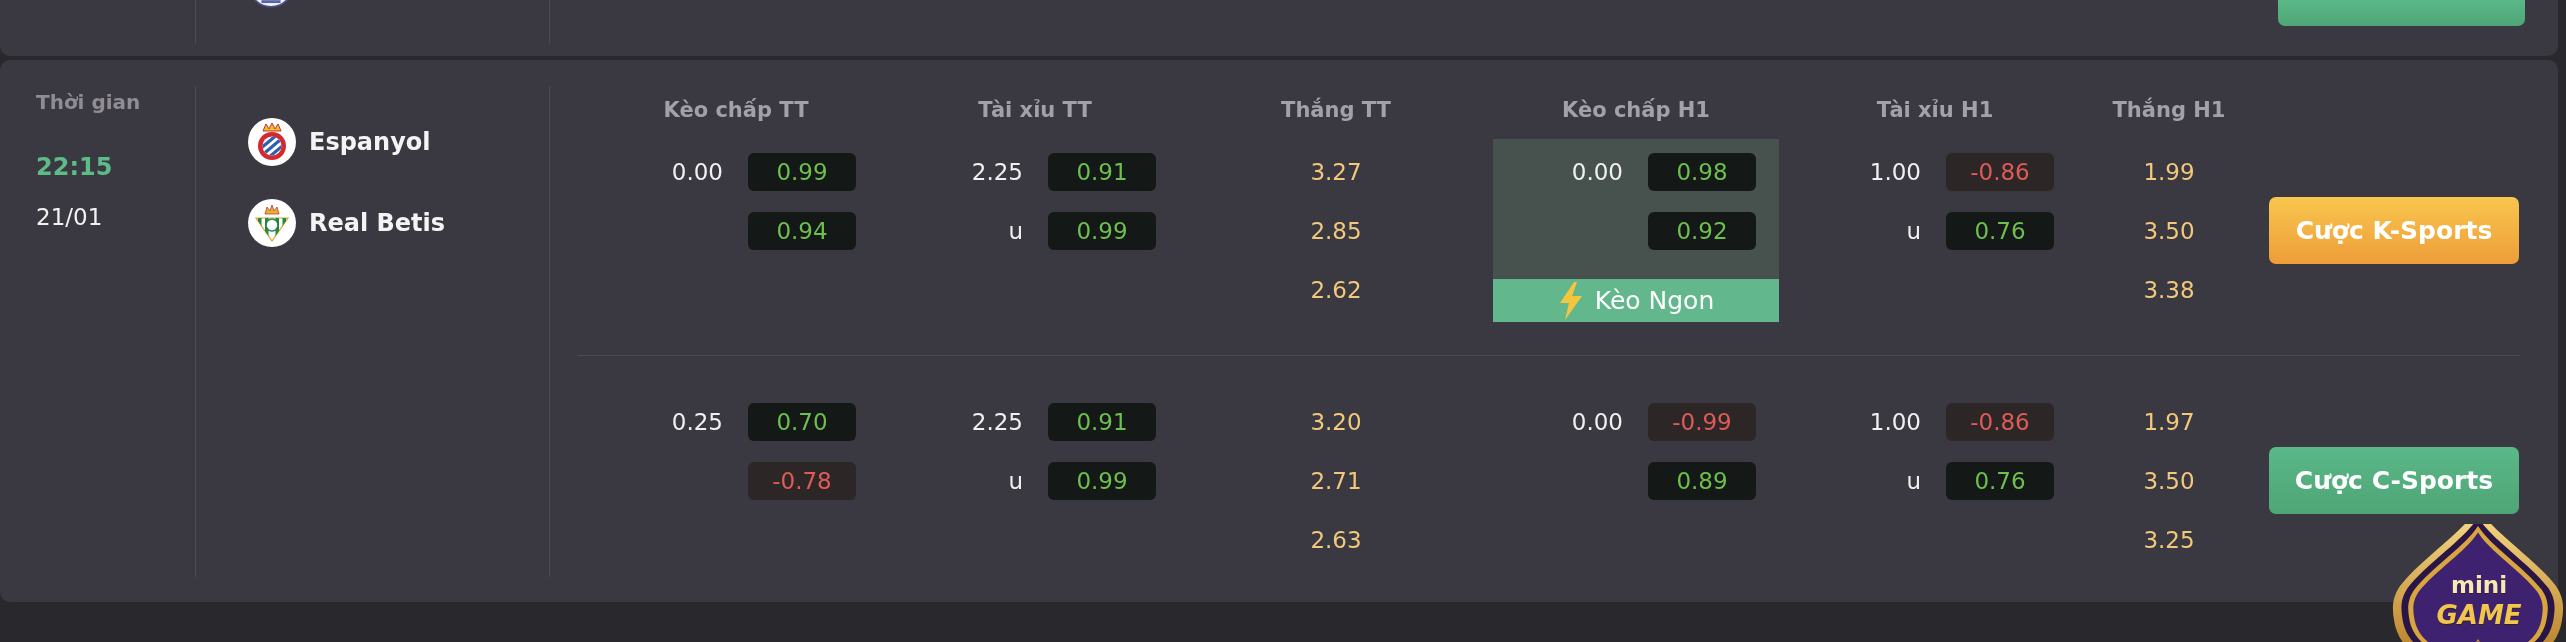  I want to click on win-odds: 2.85, so click(1336, 231).